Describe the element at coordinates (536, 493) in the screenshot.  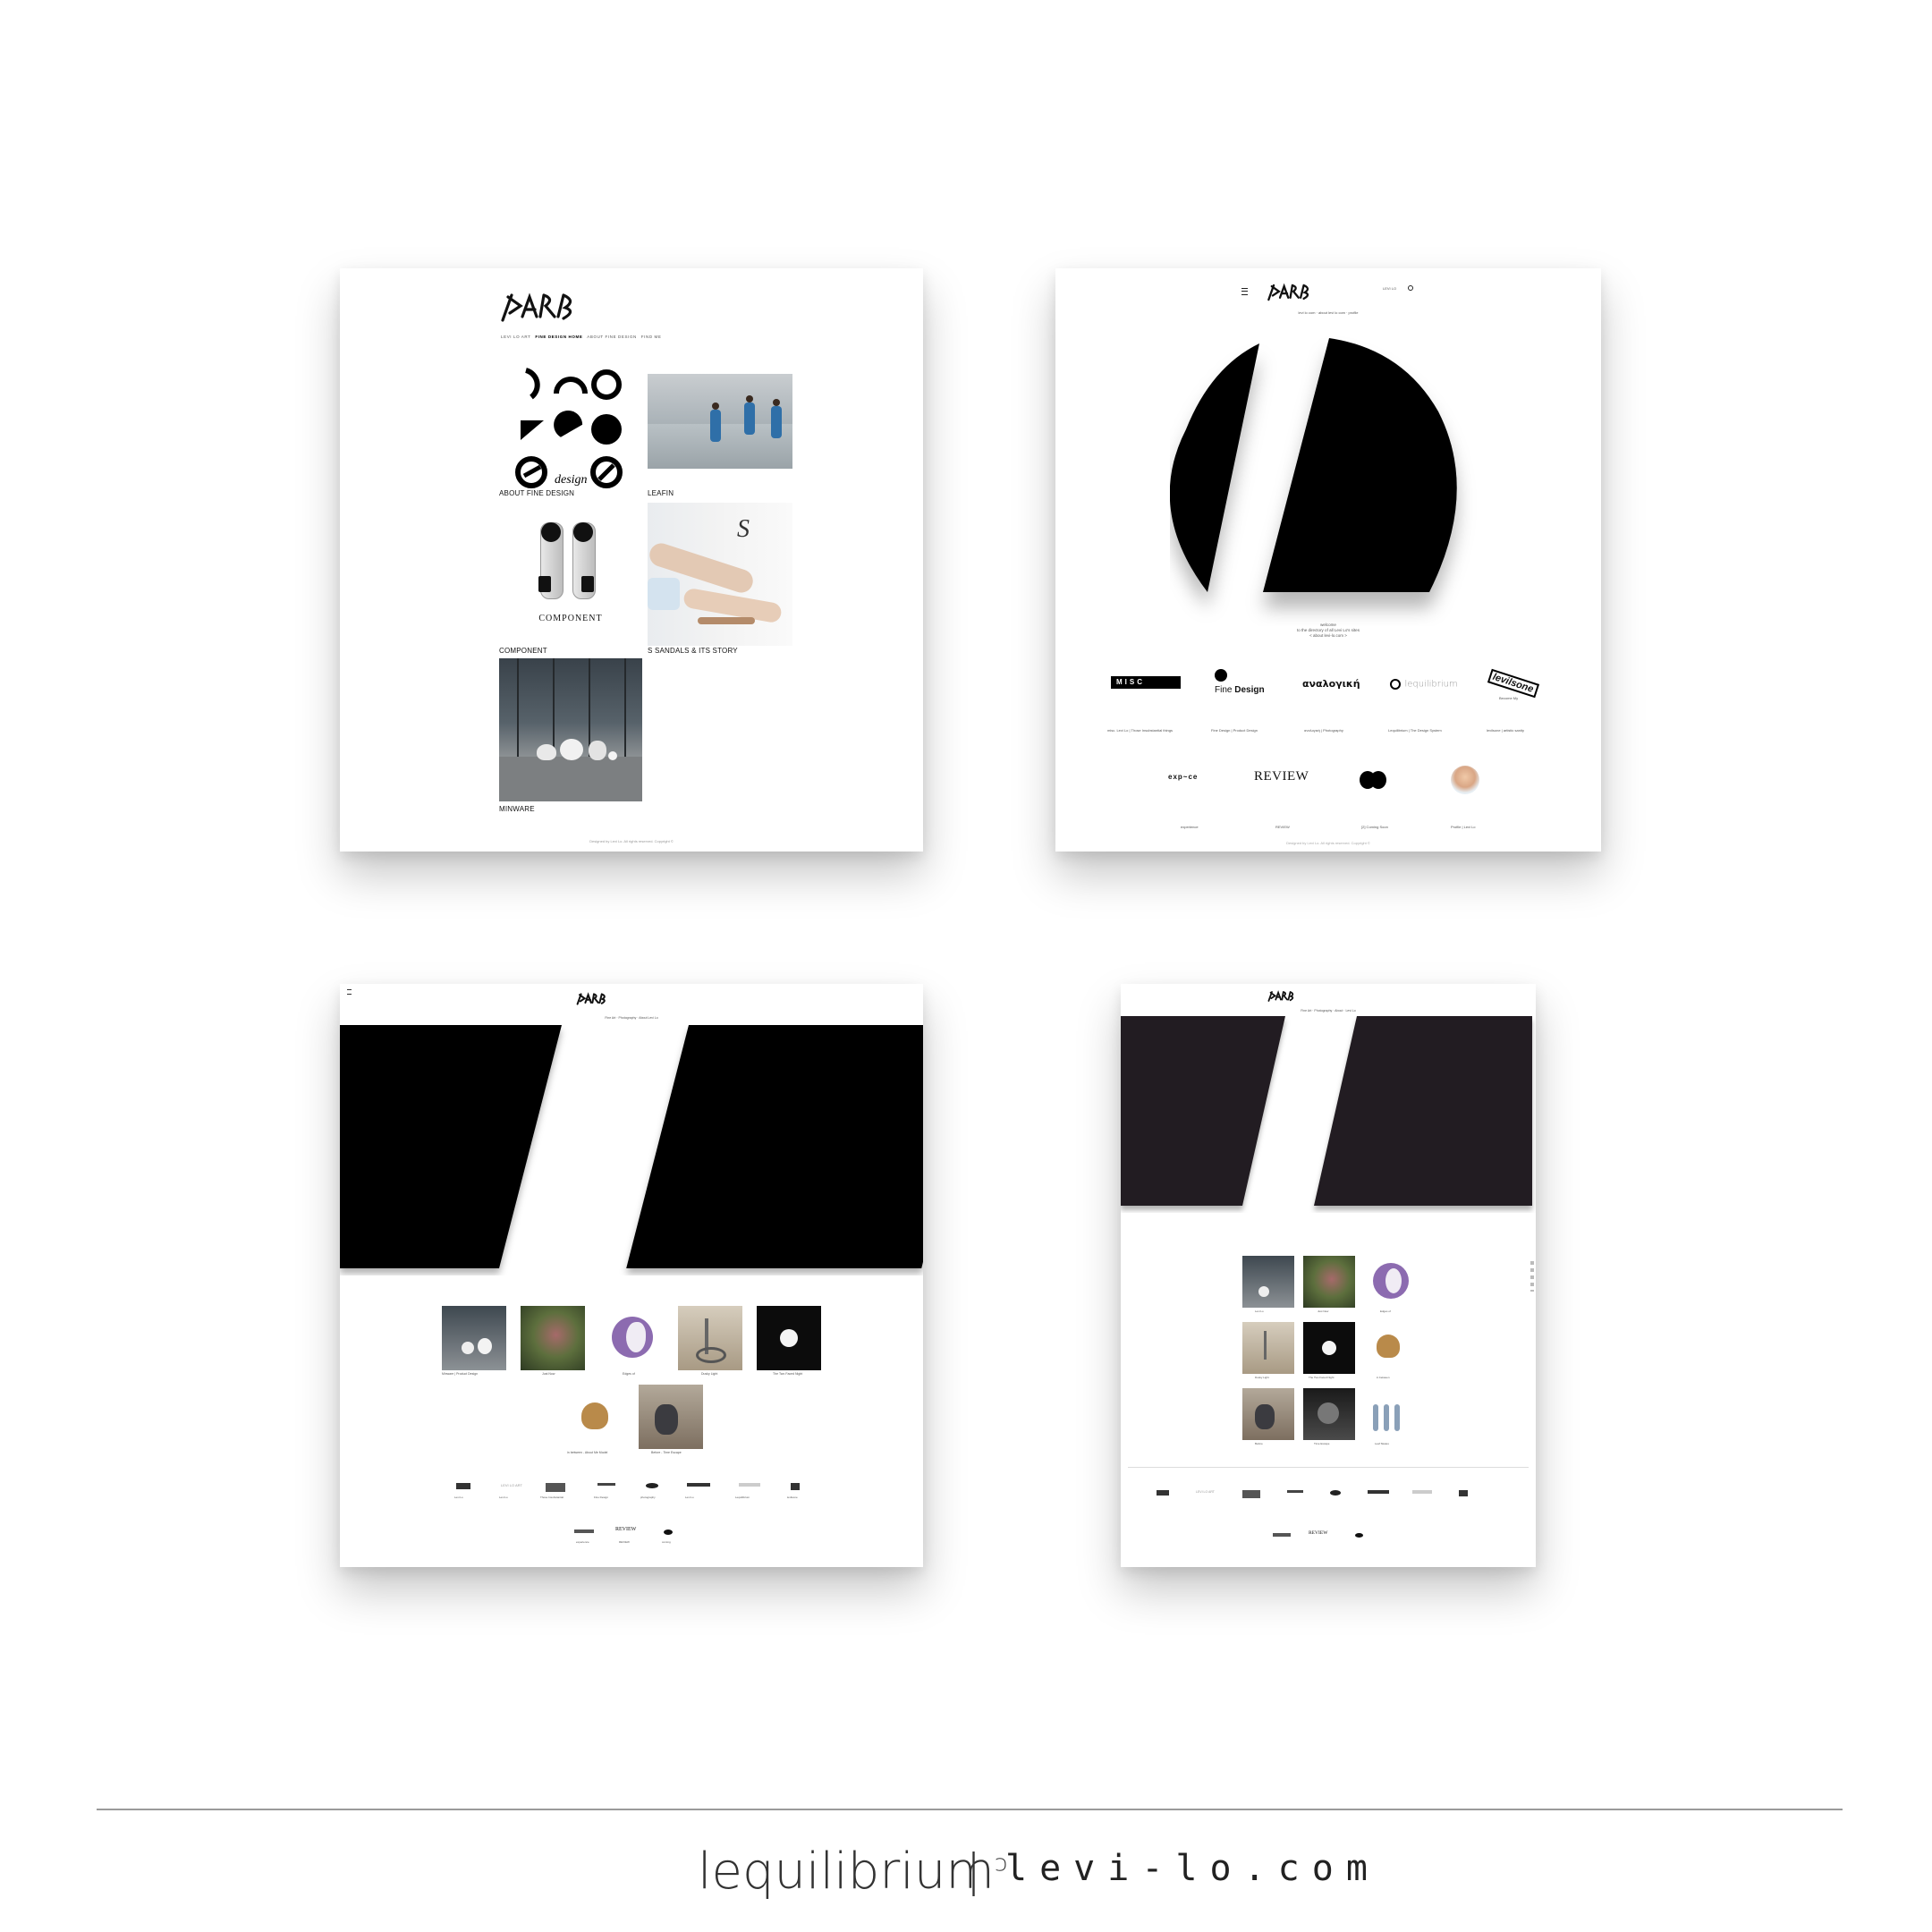
I see `tile-caption: ABOUT FINE DESIGN` at that location.